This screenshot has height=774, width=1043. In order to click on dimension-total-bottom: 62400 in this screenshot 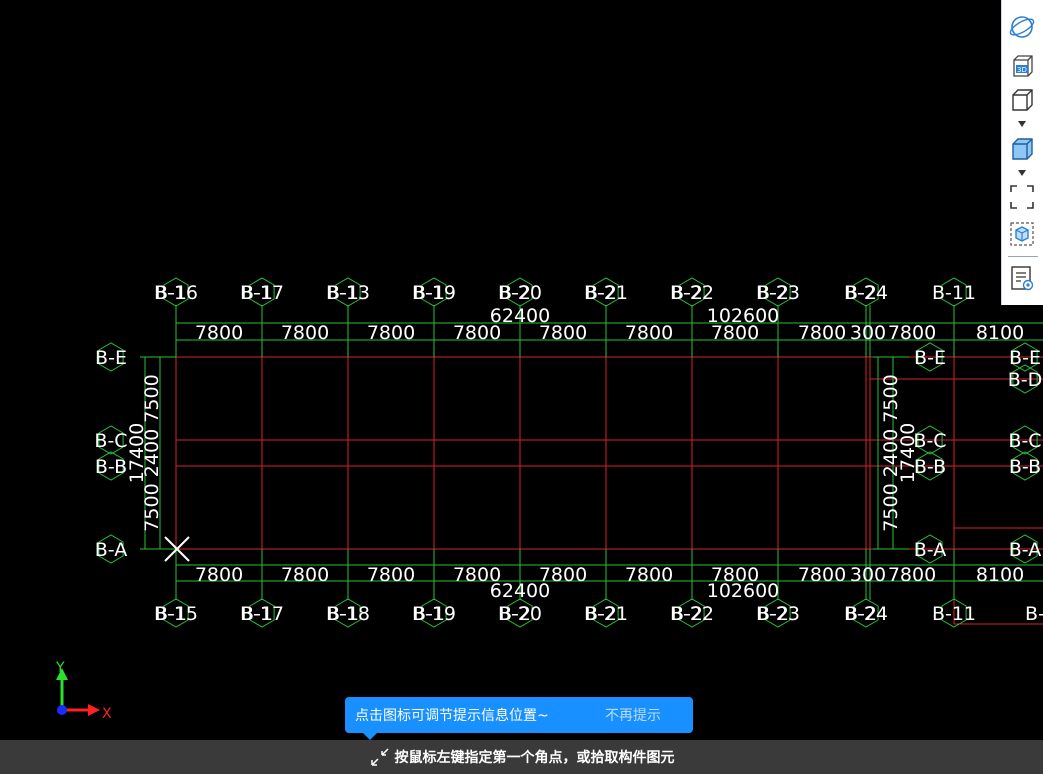, I will do `click(520, 591)`.